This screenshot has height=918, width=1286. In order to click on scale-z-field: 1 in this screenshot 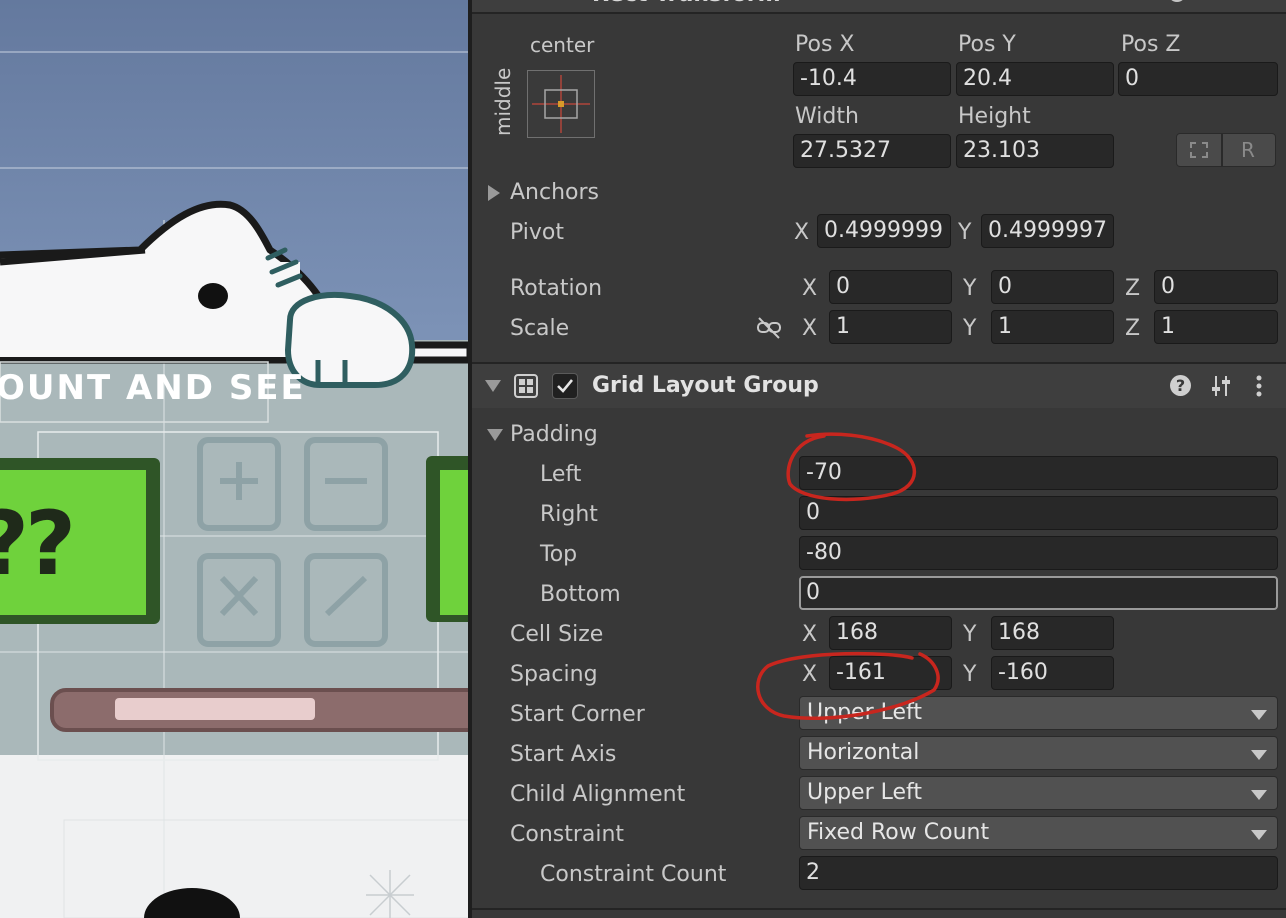, I will do `click(1216, 327)`.